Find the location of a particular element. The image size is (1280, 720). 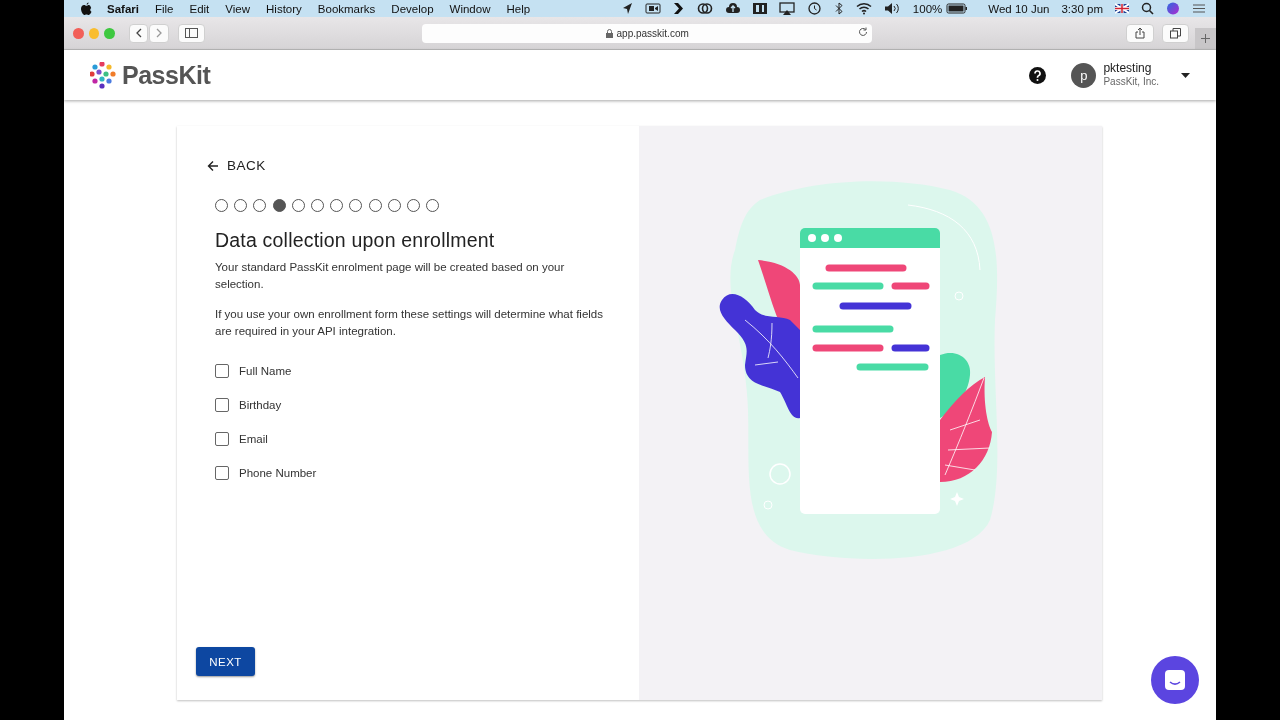

reload-icon is located at coordinates (863, 31).